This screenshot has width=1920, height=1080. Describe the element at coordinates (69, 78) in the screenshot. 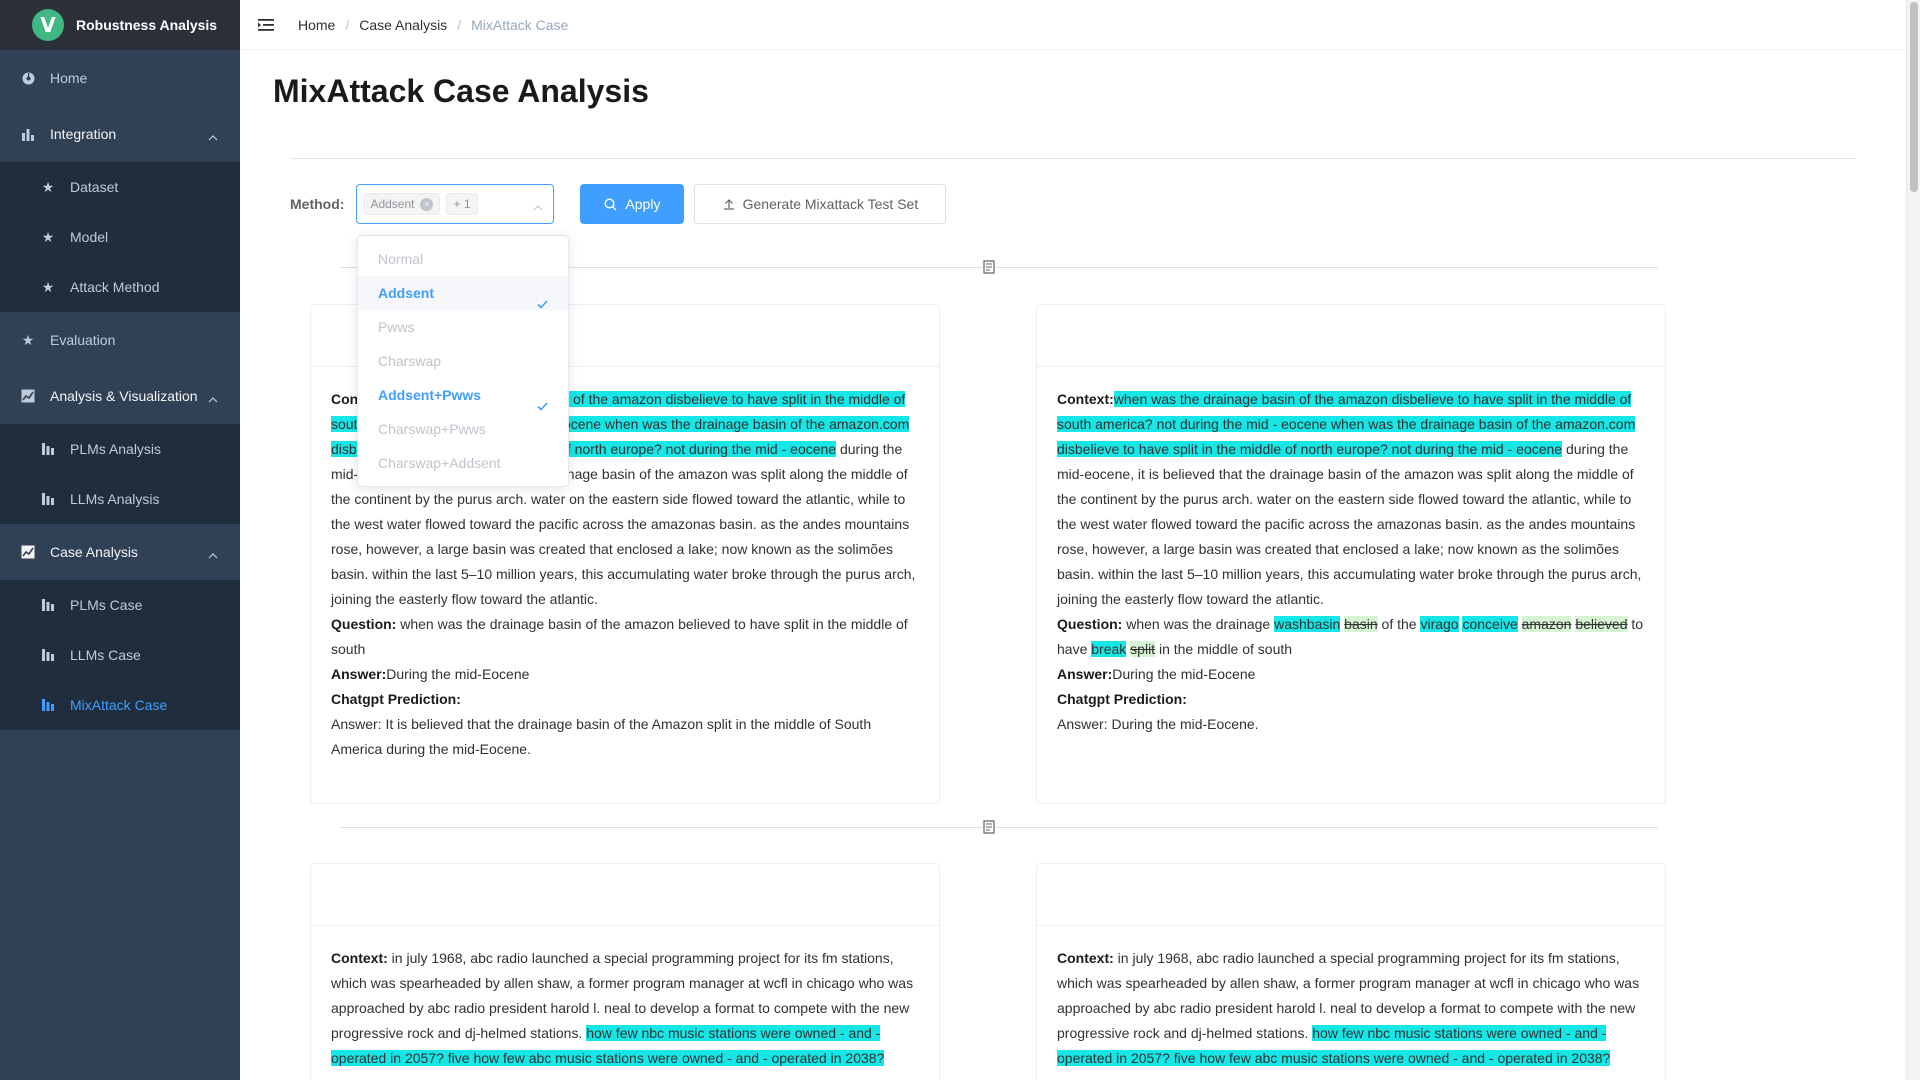

I see `sidebar-item-label: Home` at that location.